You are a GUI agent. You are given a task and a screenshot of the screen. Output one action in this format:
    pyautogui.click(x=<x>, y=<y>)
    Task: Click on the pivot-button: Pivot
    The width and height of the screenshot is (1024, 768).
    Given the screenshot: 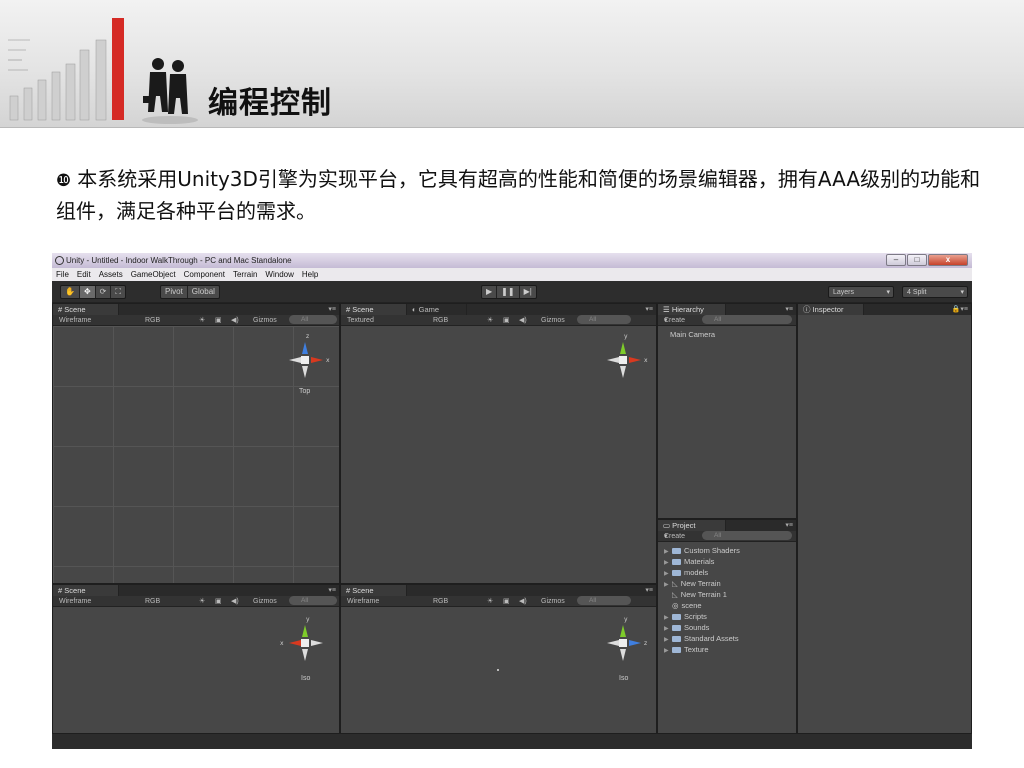 What is the action you would take?
    pyautogui.click(x=174, y=292)
    